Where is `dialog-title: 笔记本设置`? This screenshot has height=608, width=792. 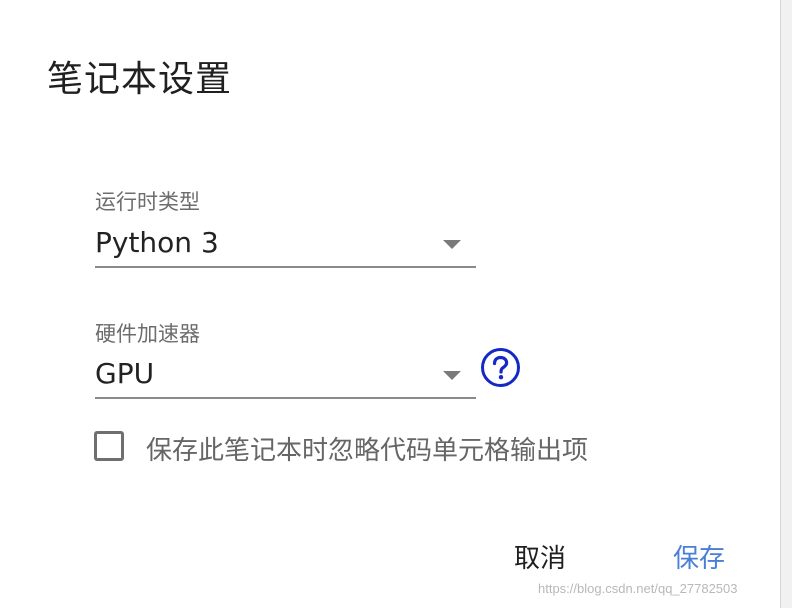 dialog-title: 笔记本设置 is located at coordinates (140, 79).